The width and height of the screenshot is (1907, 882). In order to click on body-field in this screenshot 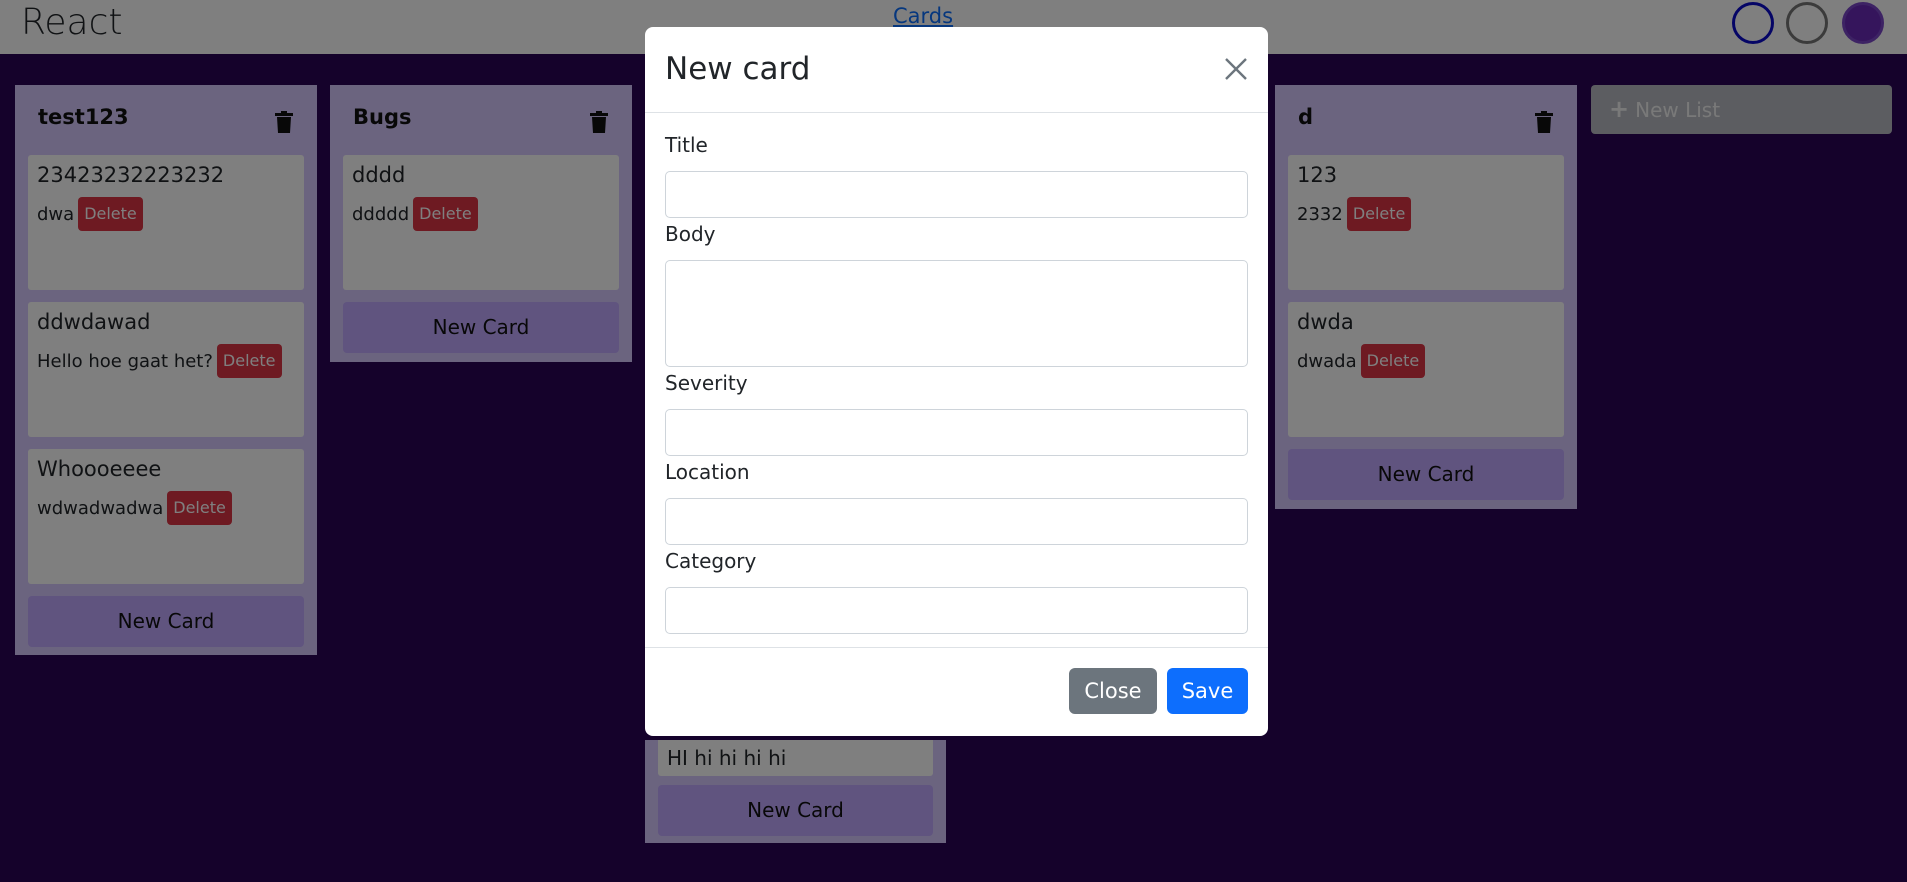, I will do `click(956, 313)`.